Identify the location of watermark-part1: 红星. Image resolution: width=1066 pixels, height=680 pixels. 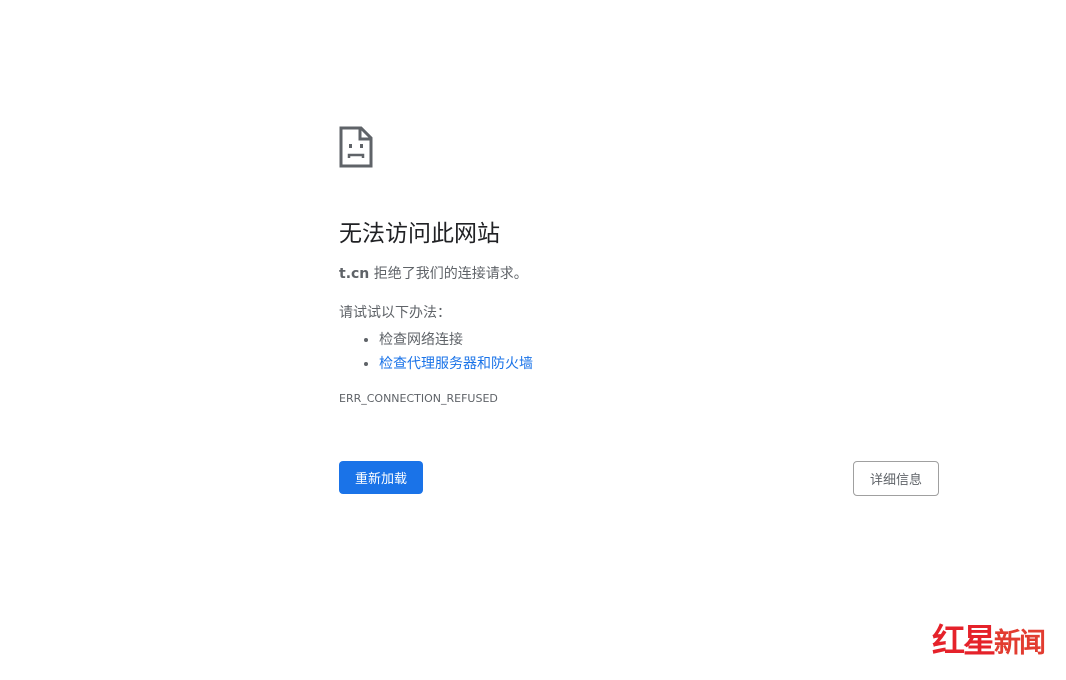
(964, 640).